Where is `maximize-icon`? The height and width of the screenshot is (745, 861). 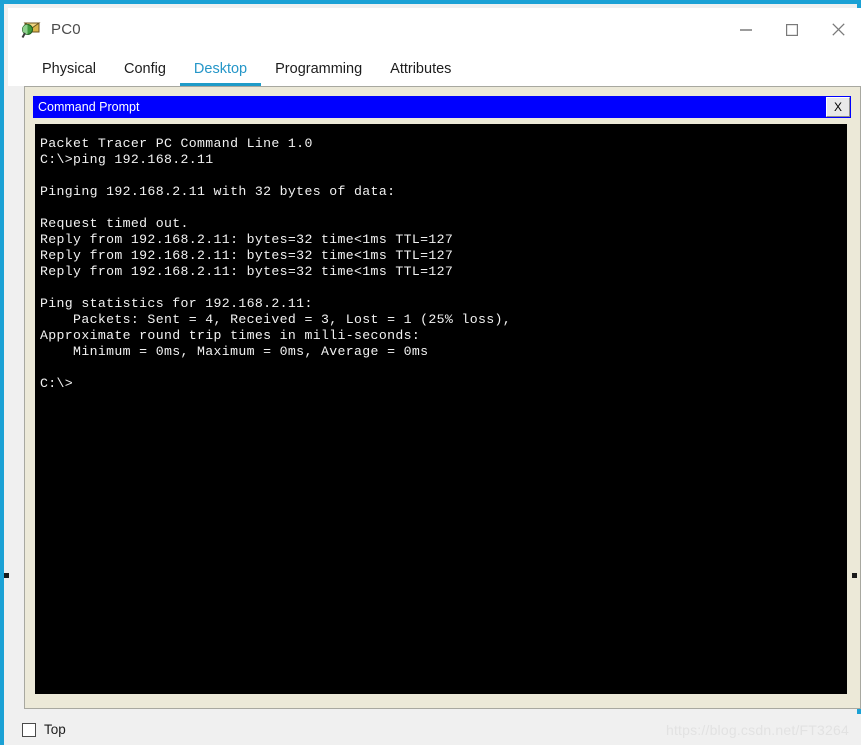 maximize-icon is located at coordinates (792, 29).